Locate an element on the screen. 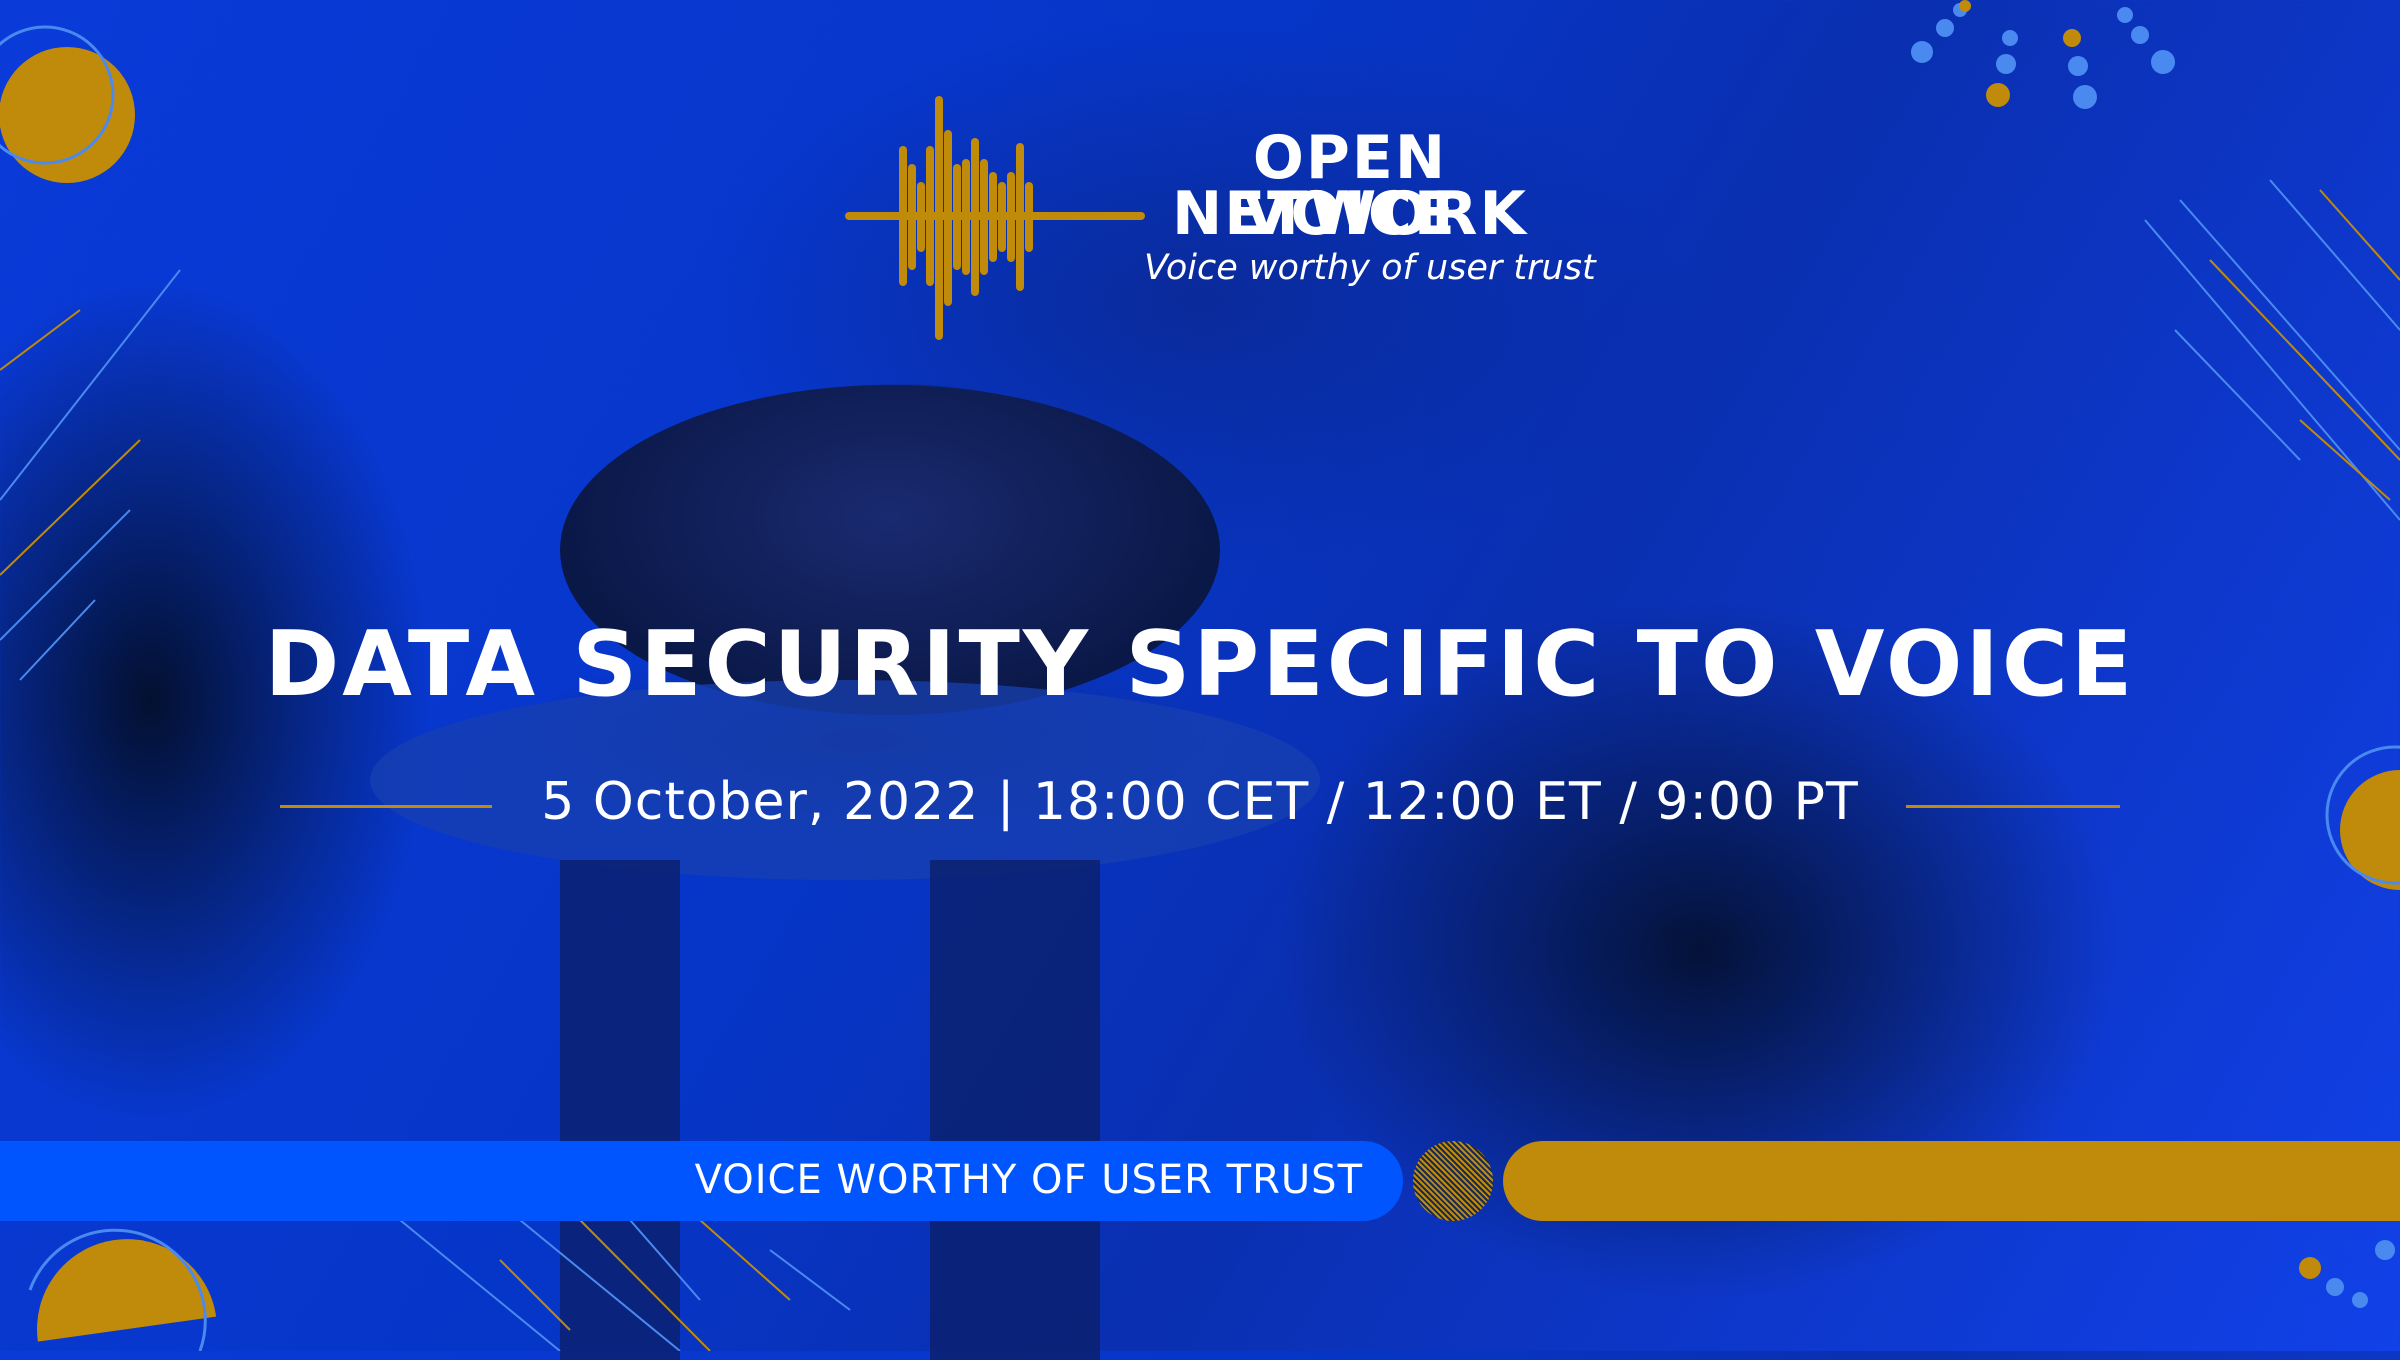  sound-waveform-icon is located at coordinates (995, 218).